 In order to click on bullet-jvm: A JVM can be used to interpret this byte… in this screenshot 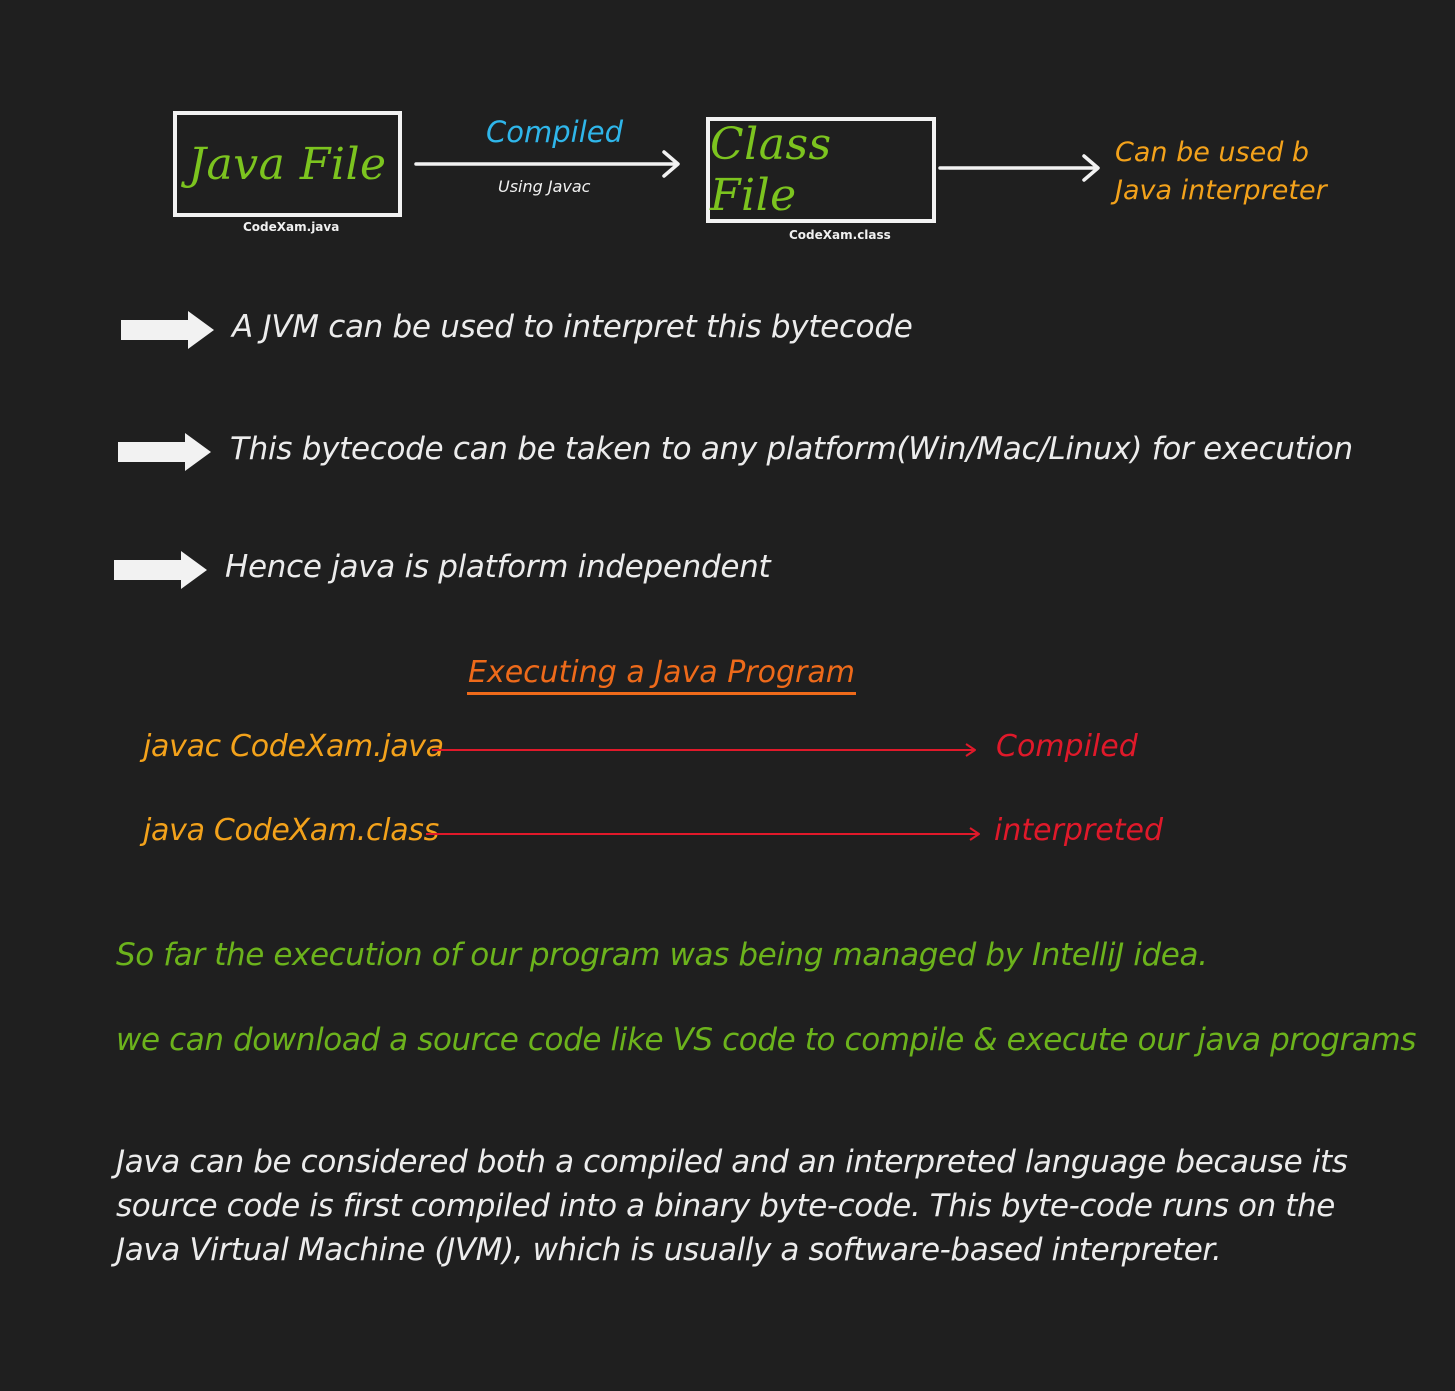, I will do `click(572, 327)`.